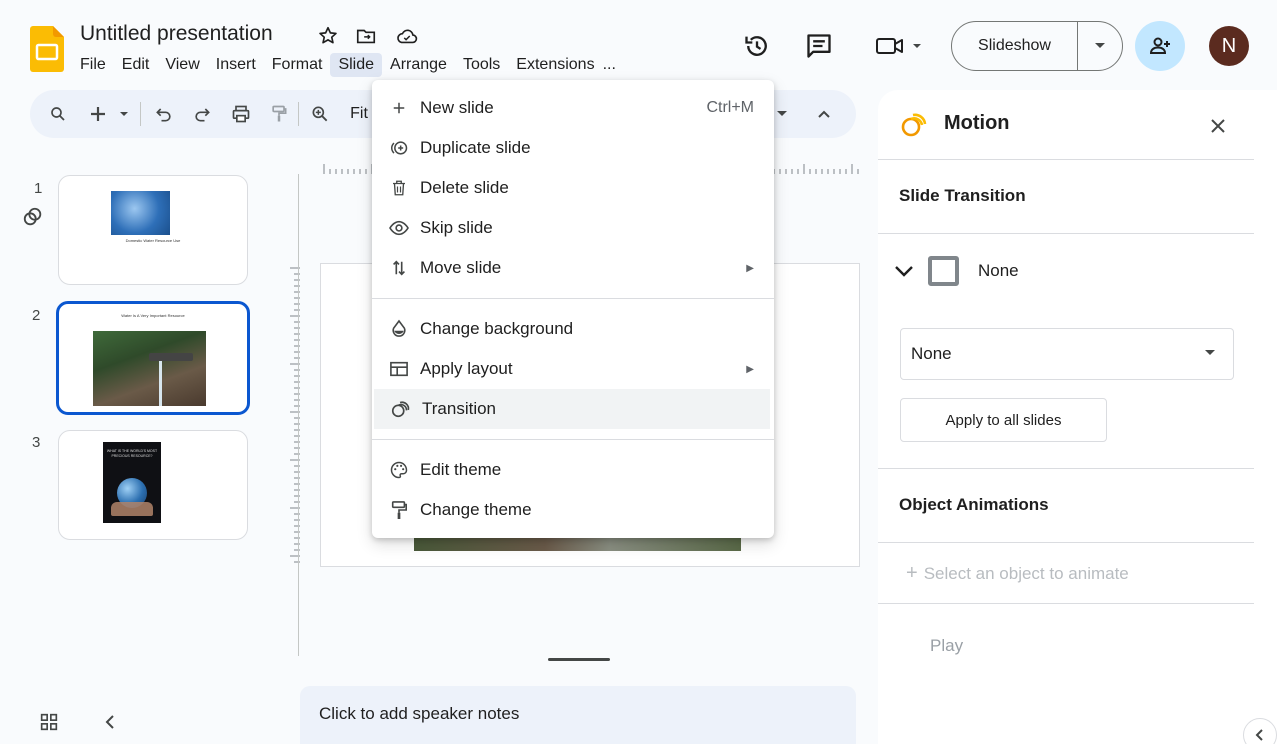 The height and width of the screenshot is (744, 1277). Describe the element at coordinates (464, 187) in the screenshot. I see `menu-item-label: Delete slide` at that location.